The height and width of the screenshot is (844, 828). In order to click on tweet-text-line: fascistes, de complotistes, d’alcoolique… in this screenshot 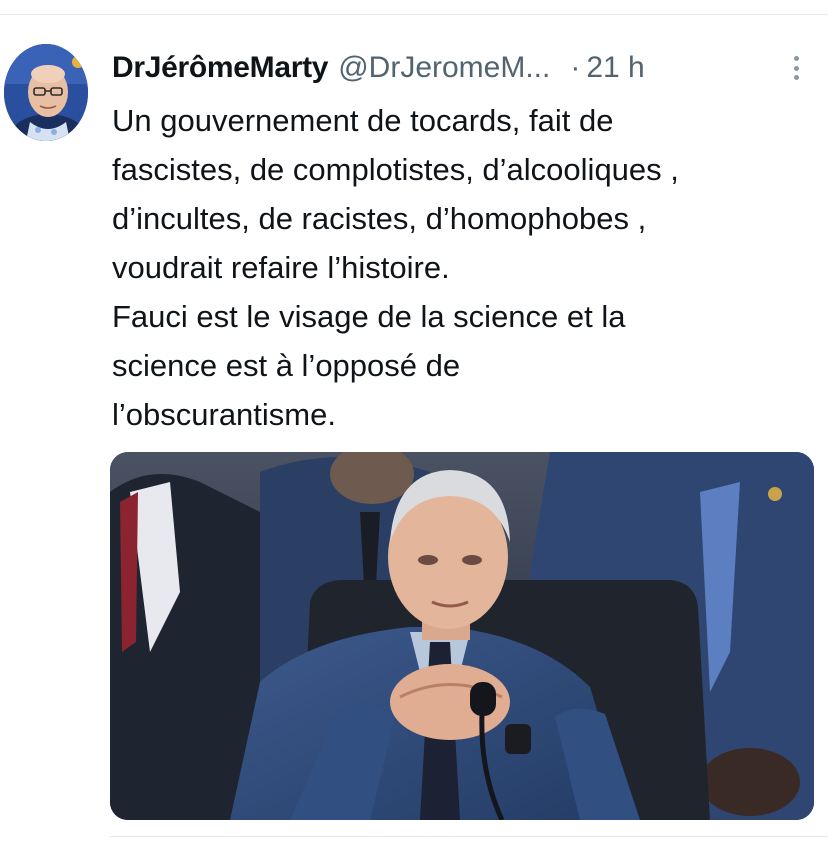, I will do `click(395, 169)`.